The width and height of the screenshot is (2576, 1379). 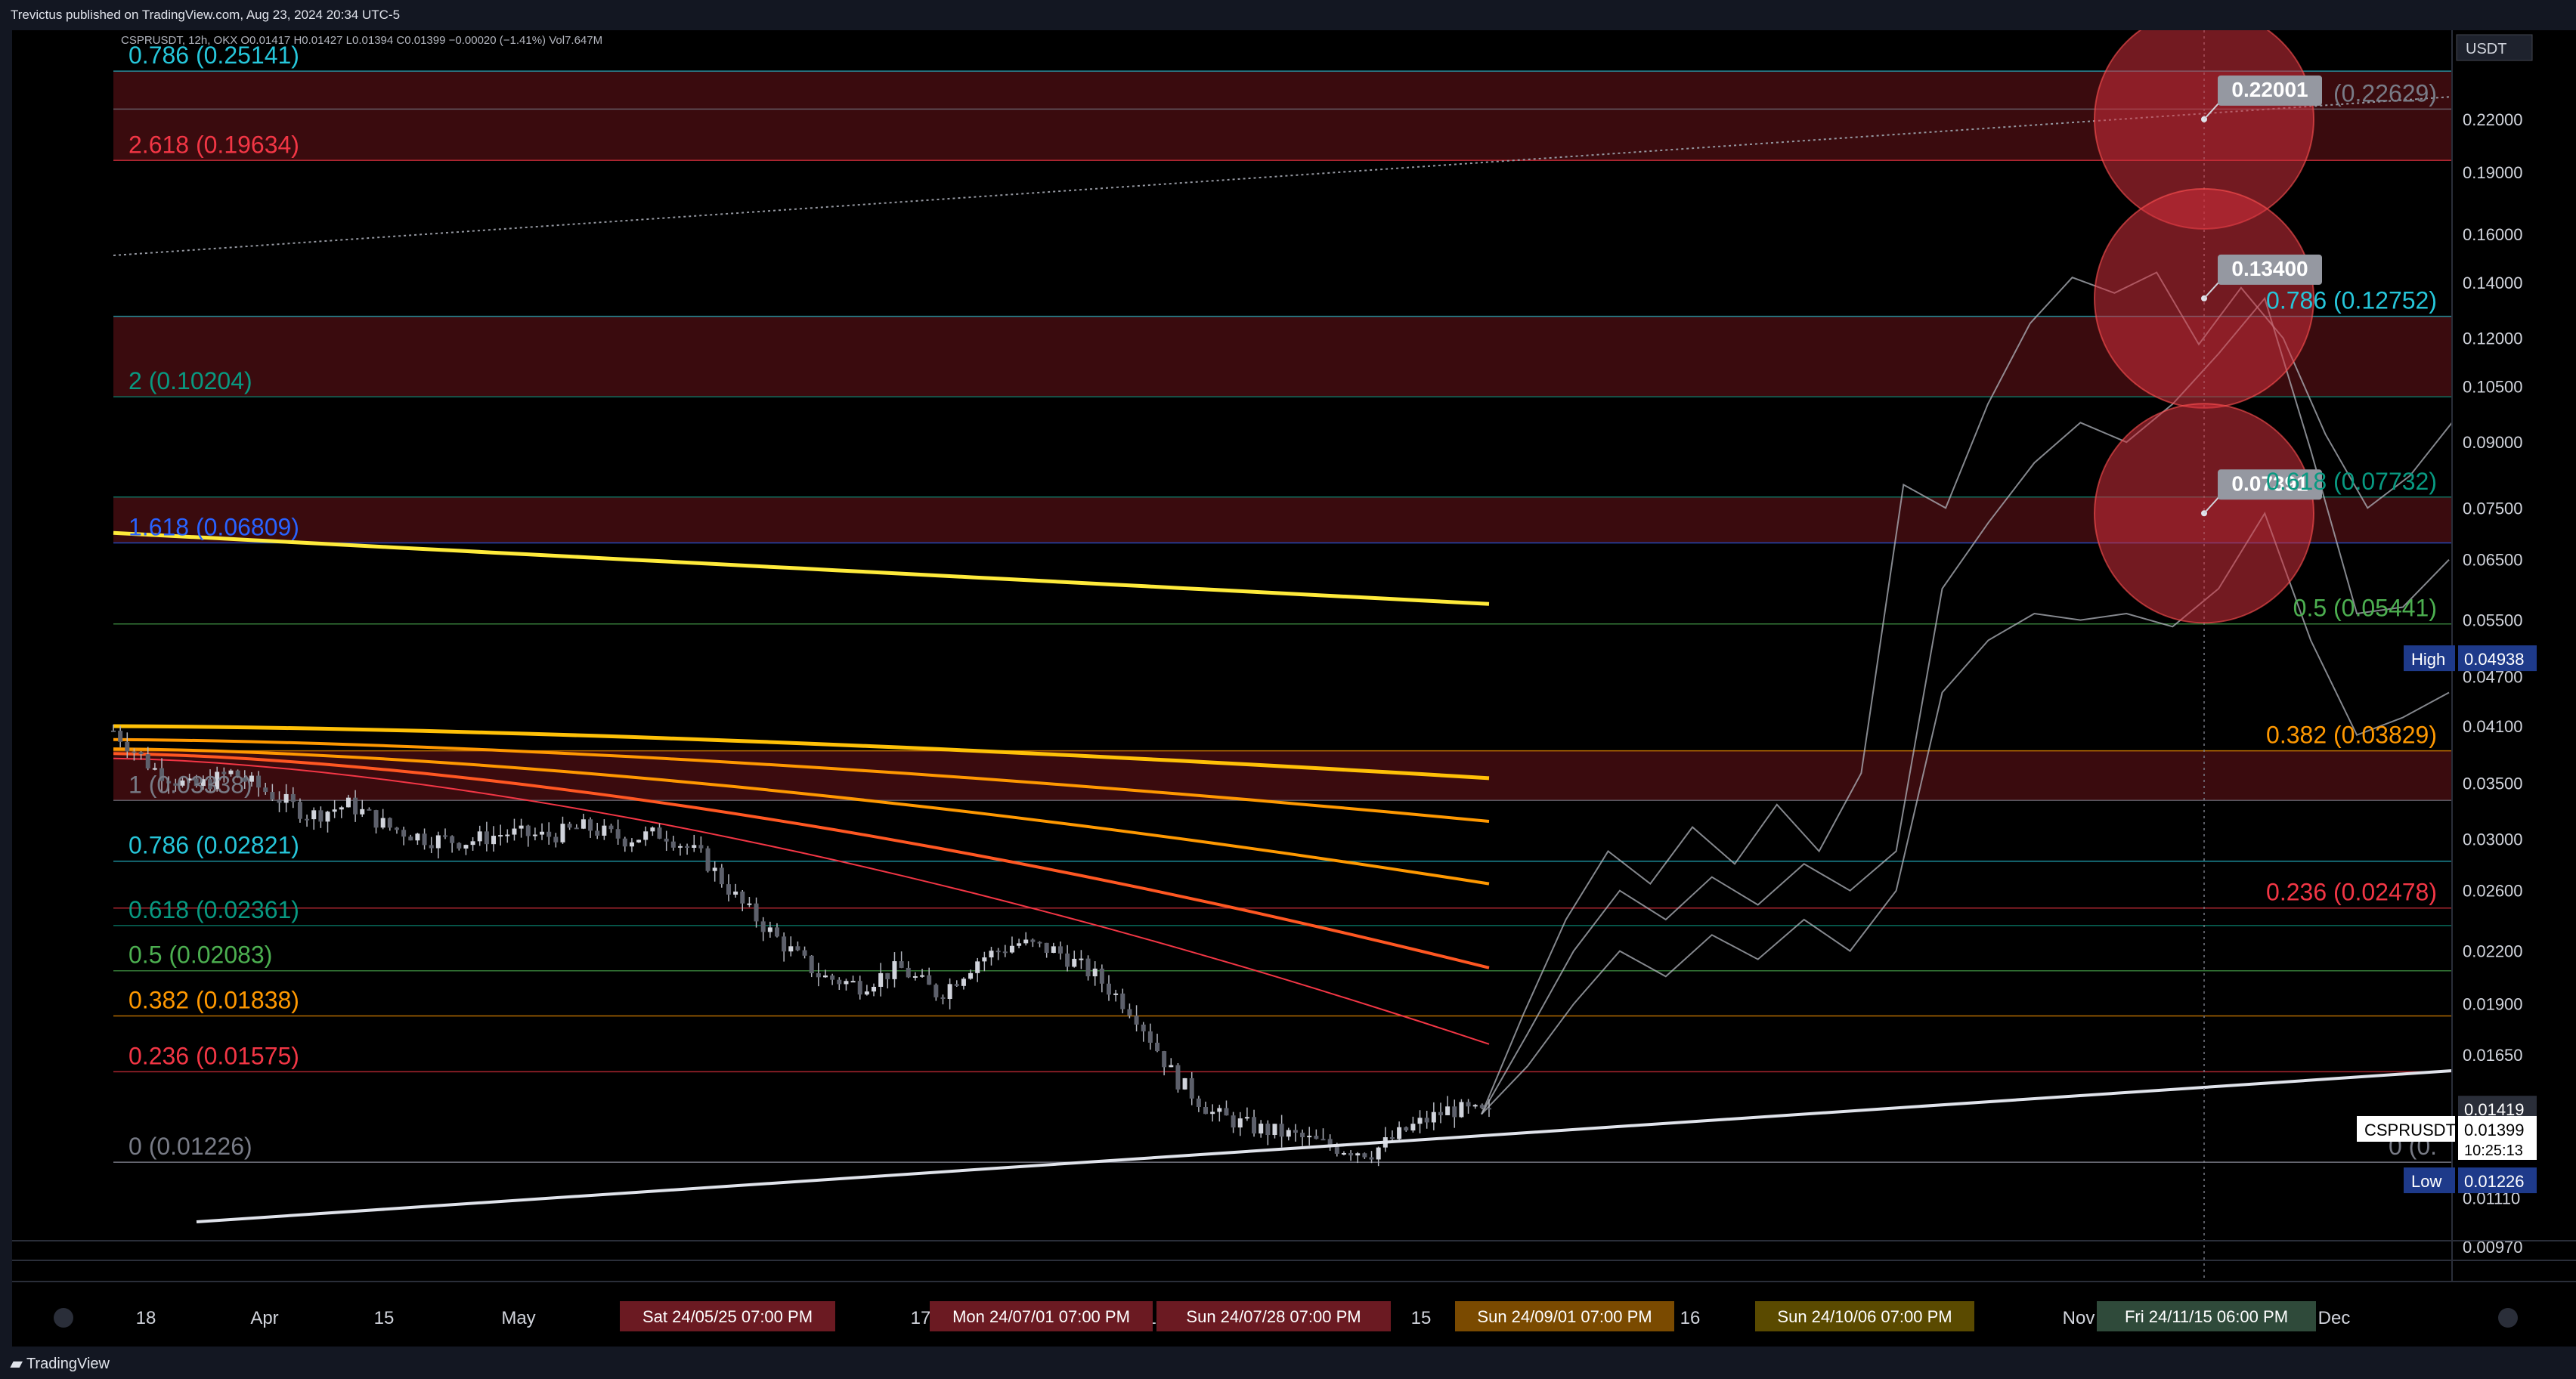 I want to click on badge-tag-label: Low, so click(x=2426, y=1181).